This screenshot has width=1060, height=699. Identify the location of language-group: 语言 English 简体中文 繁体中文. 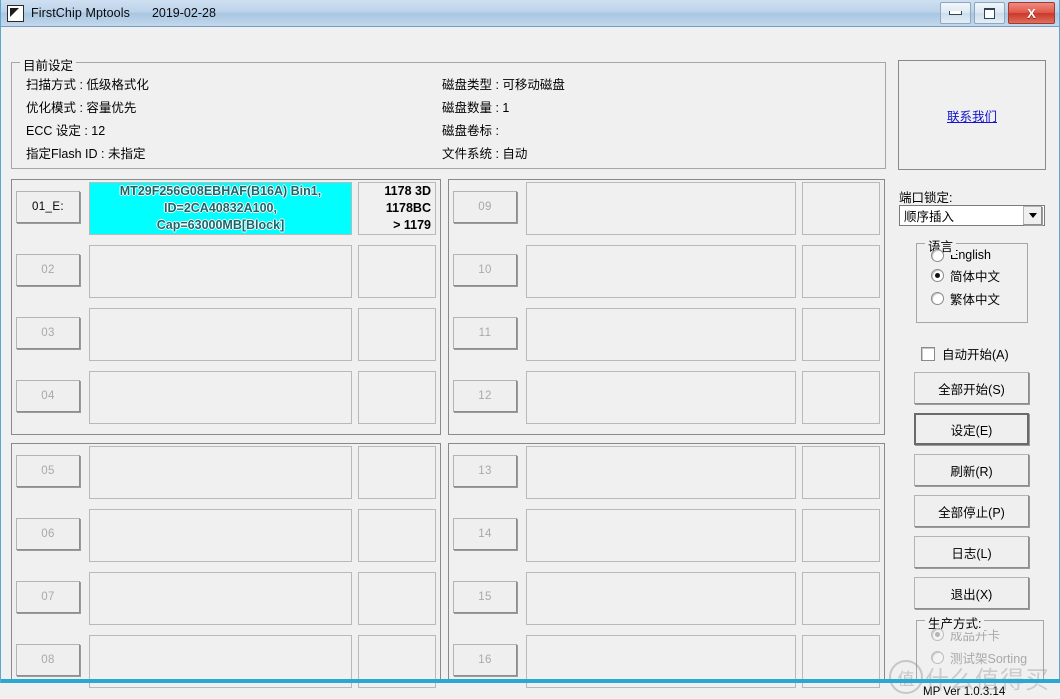
(972, 279).